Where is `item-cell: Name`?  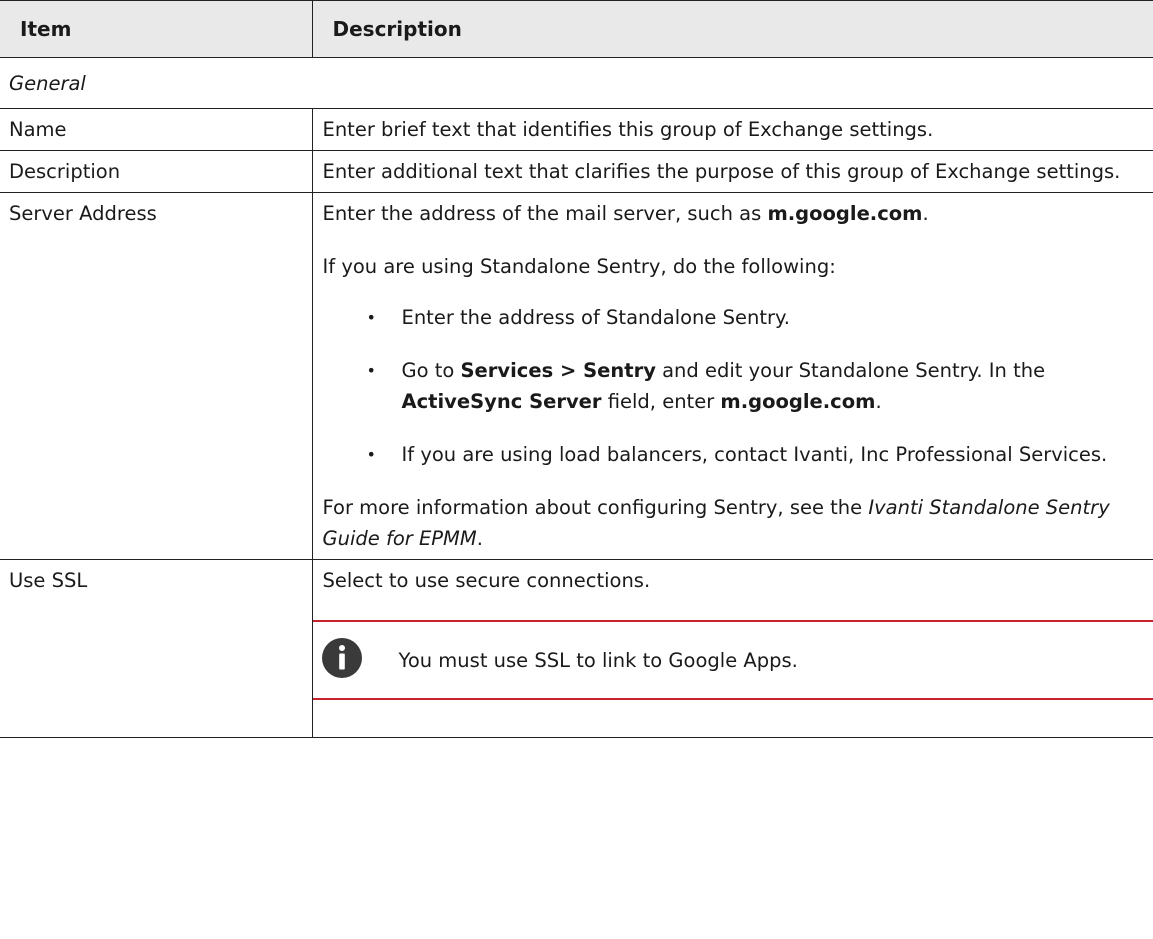 item-cell: Name is located at coordinates (156, 129).